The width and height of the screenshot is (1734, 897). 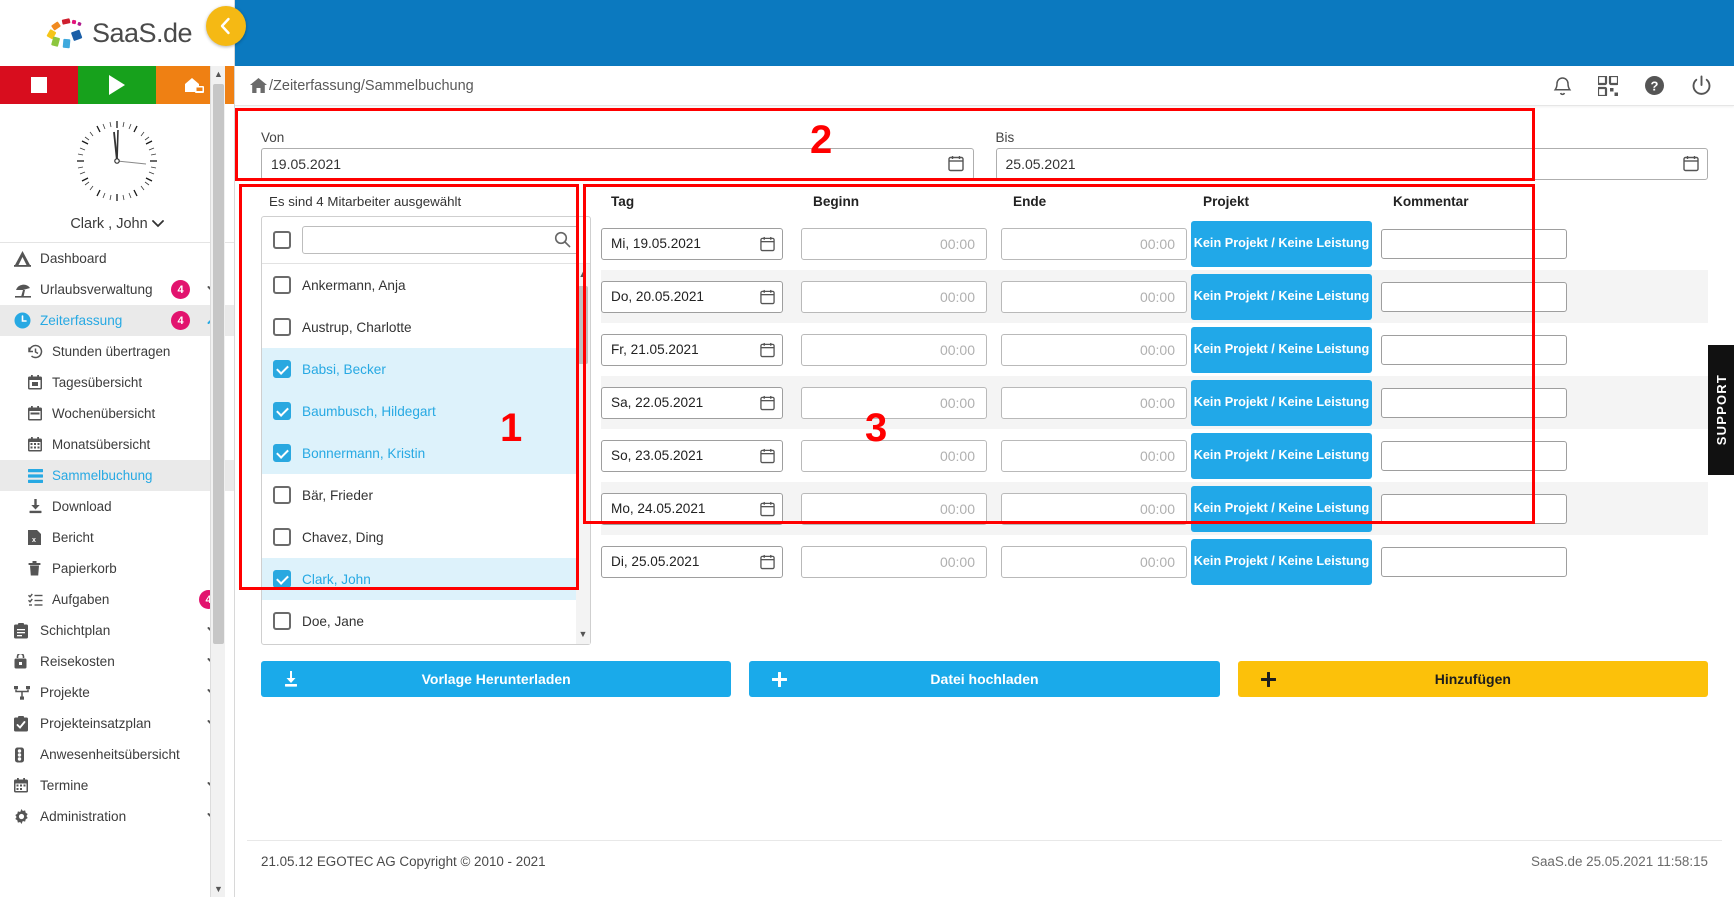 What do you see at coordinates (1701, 85) in the screenshot?
I see `power-icon` at bounding box center [1701, 85].